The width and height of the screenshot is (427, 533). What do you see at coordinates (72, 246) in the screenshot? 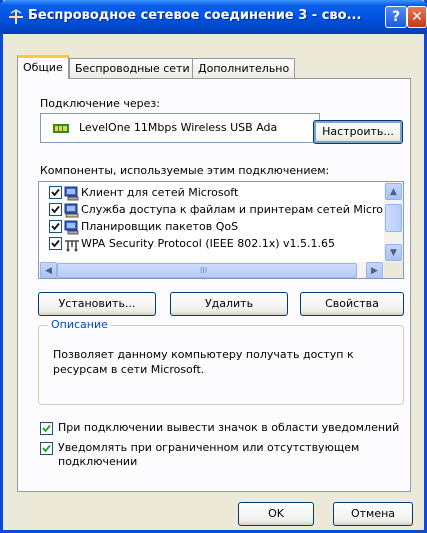
I see `protocol-icon` at bounding box center [72, 246].